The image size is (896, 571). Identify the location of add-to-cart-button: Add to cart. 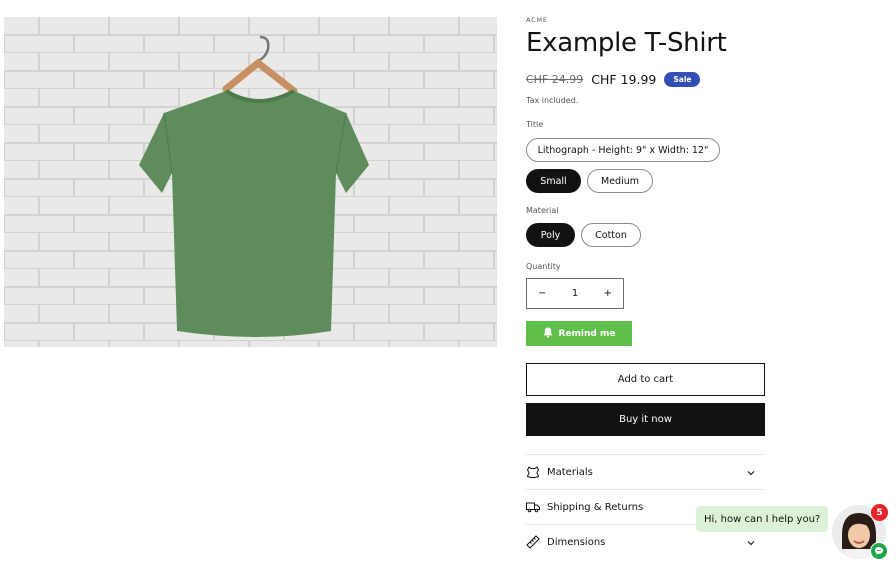
(645, 379).